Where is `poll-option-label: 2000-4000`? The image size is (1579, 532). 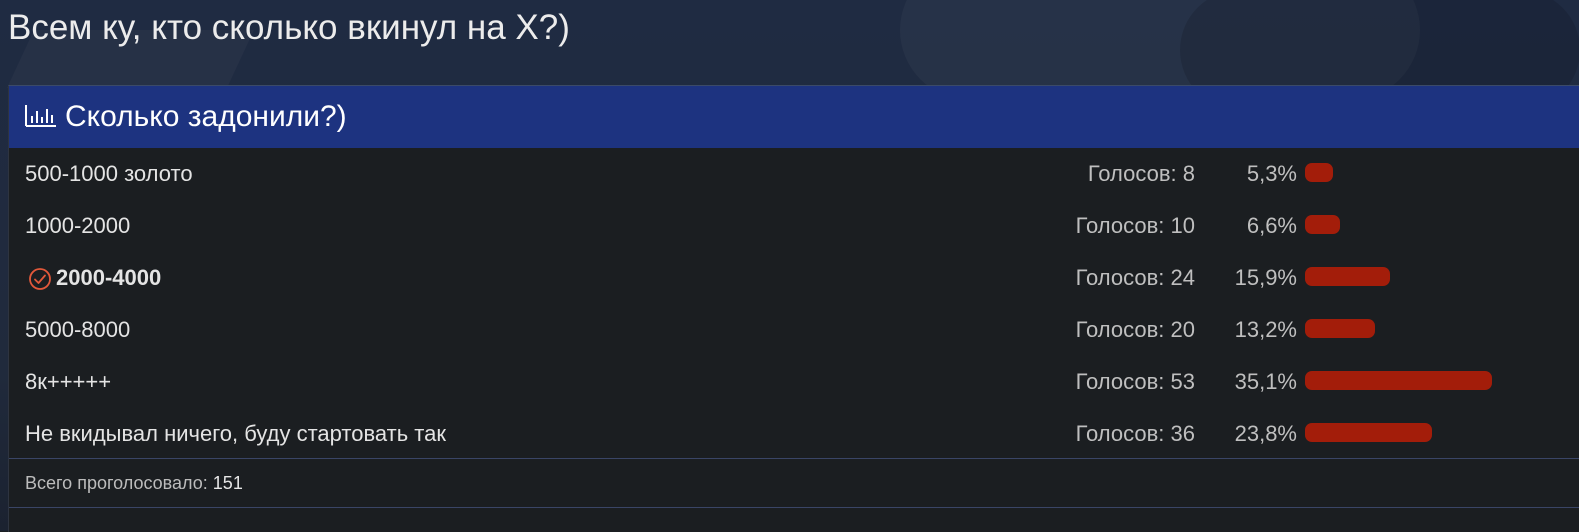 poll-option-label: 2000-4000 is located at coordinates (109, 277).